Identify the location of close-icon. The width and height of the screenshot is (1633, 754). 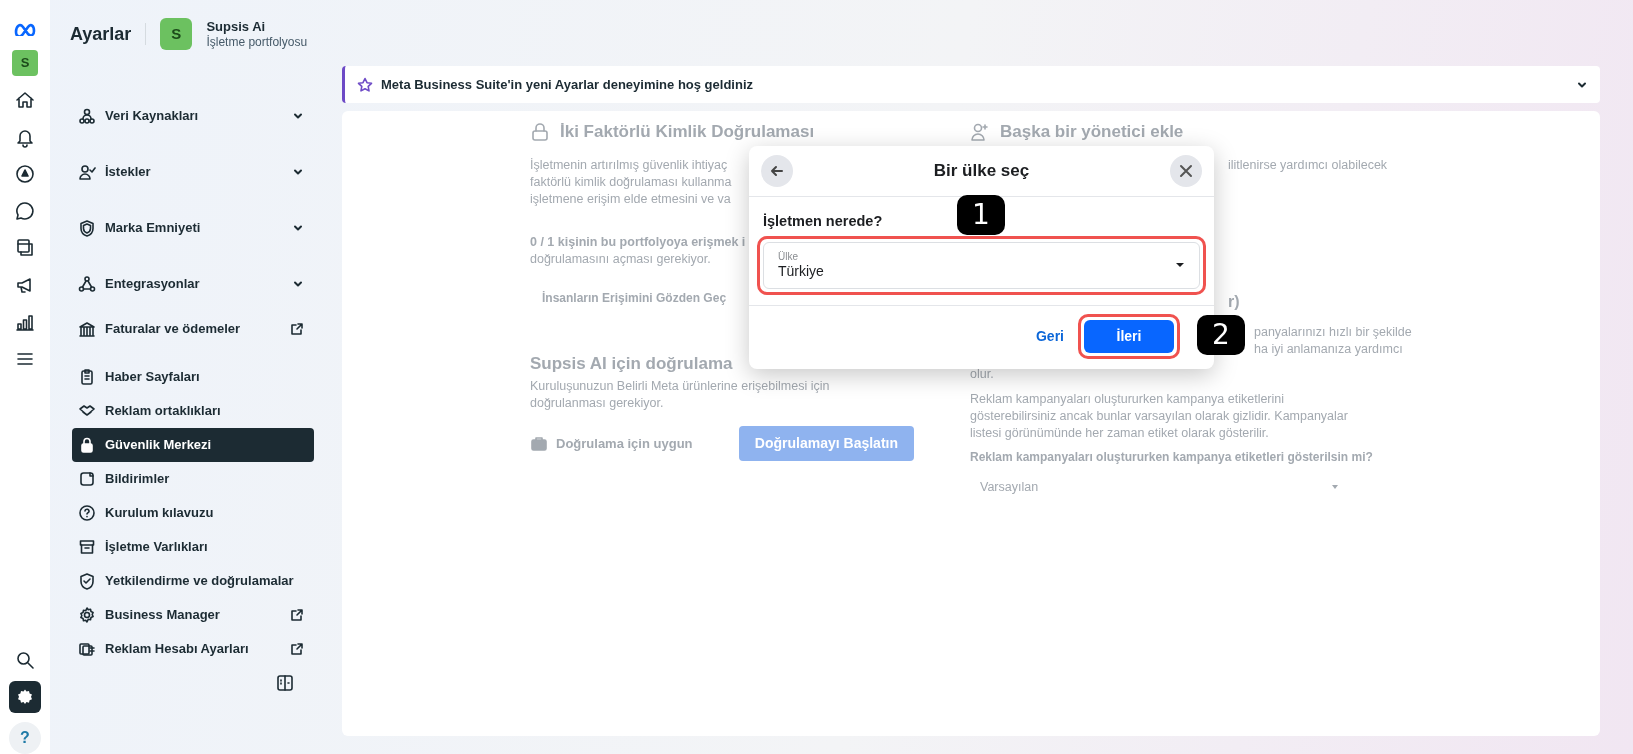
(1186, 171).